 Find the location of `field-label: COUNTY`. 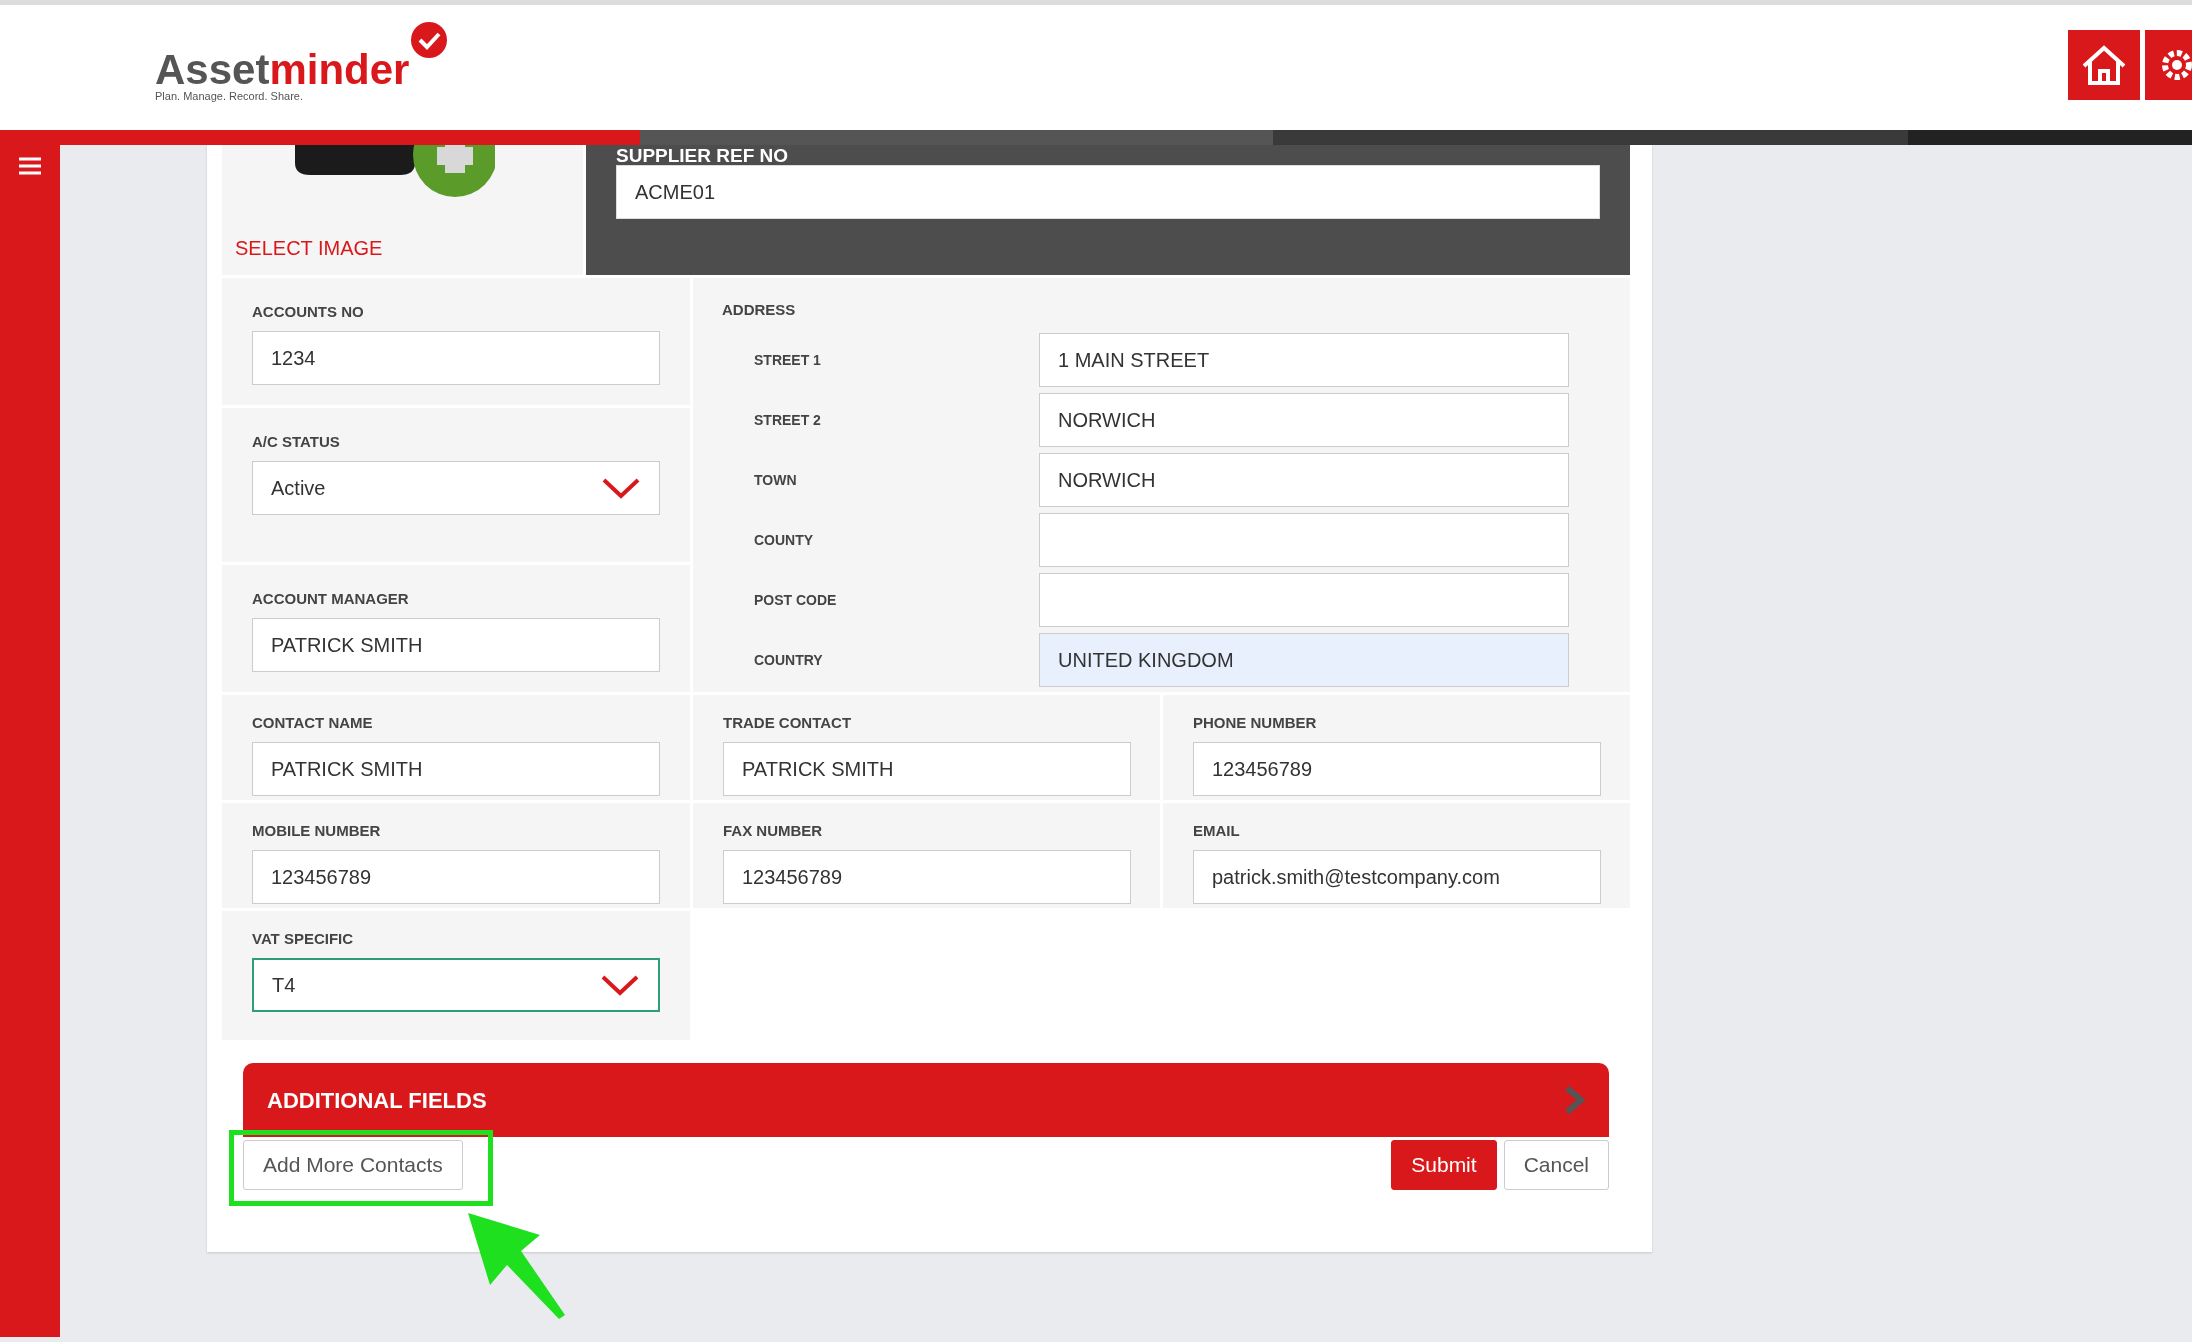

field-label: COUNTY is located at coordinates (784, 540).